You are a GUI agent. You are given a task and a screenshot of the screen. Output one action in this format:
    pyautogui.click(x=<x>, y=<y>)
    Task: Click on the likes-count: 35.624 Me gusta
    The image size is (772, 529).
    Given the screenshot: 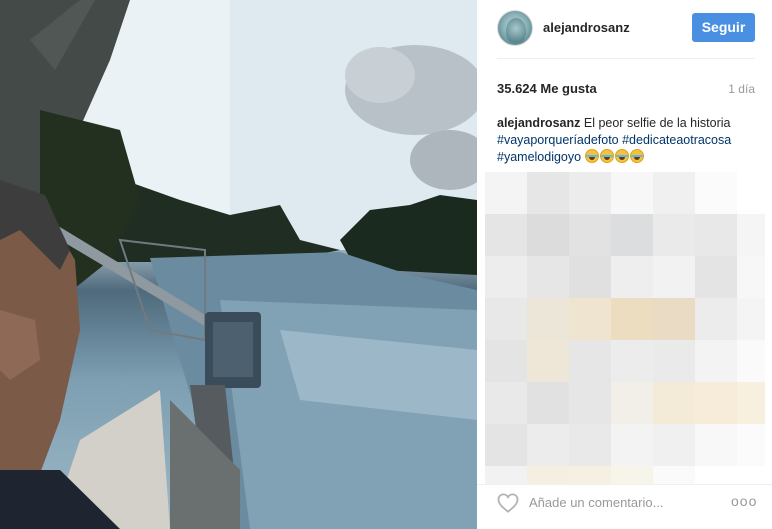 What is the action you would take?
    pyautogui.click(x=547, y=88)
    